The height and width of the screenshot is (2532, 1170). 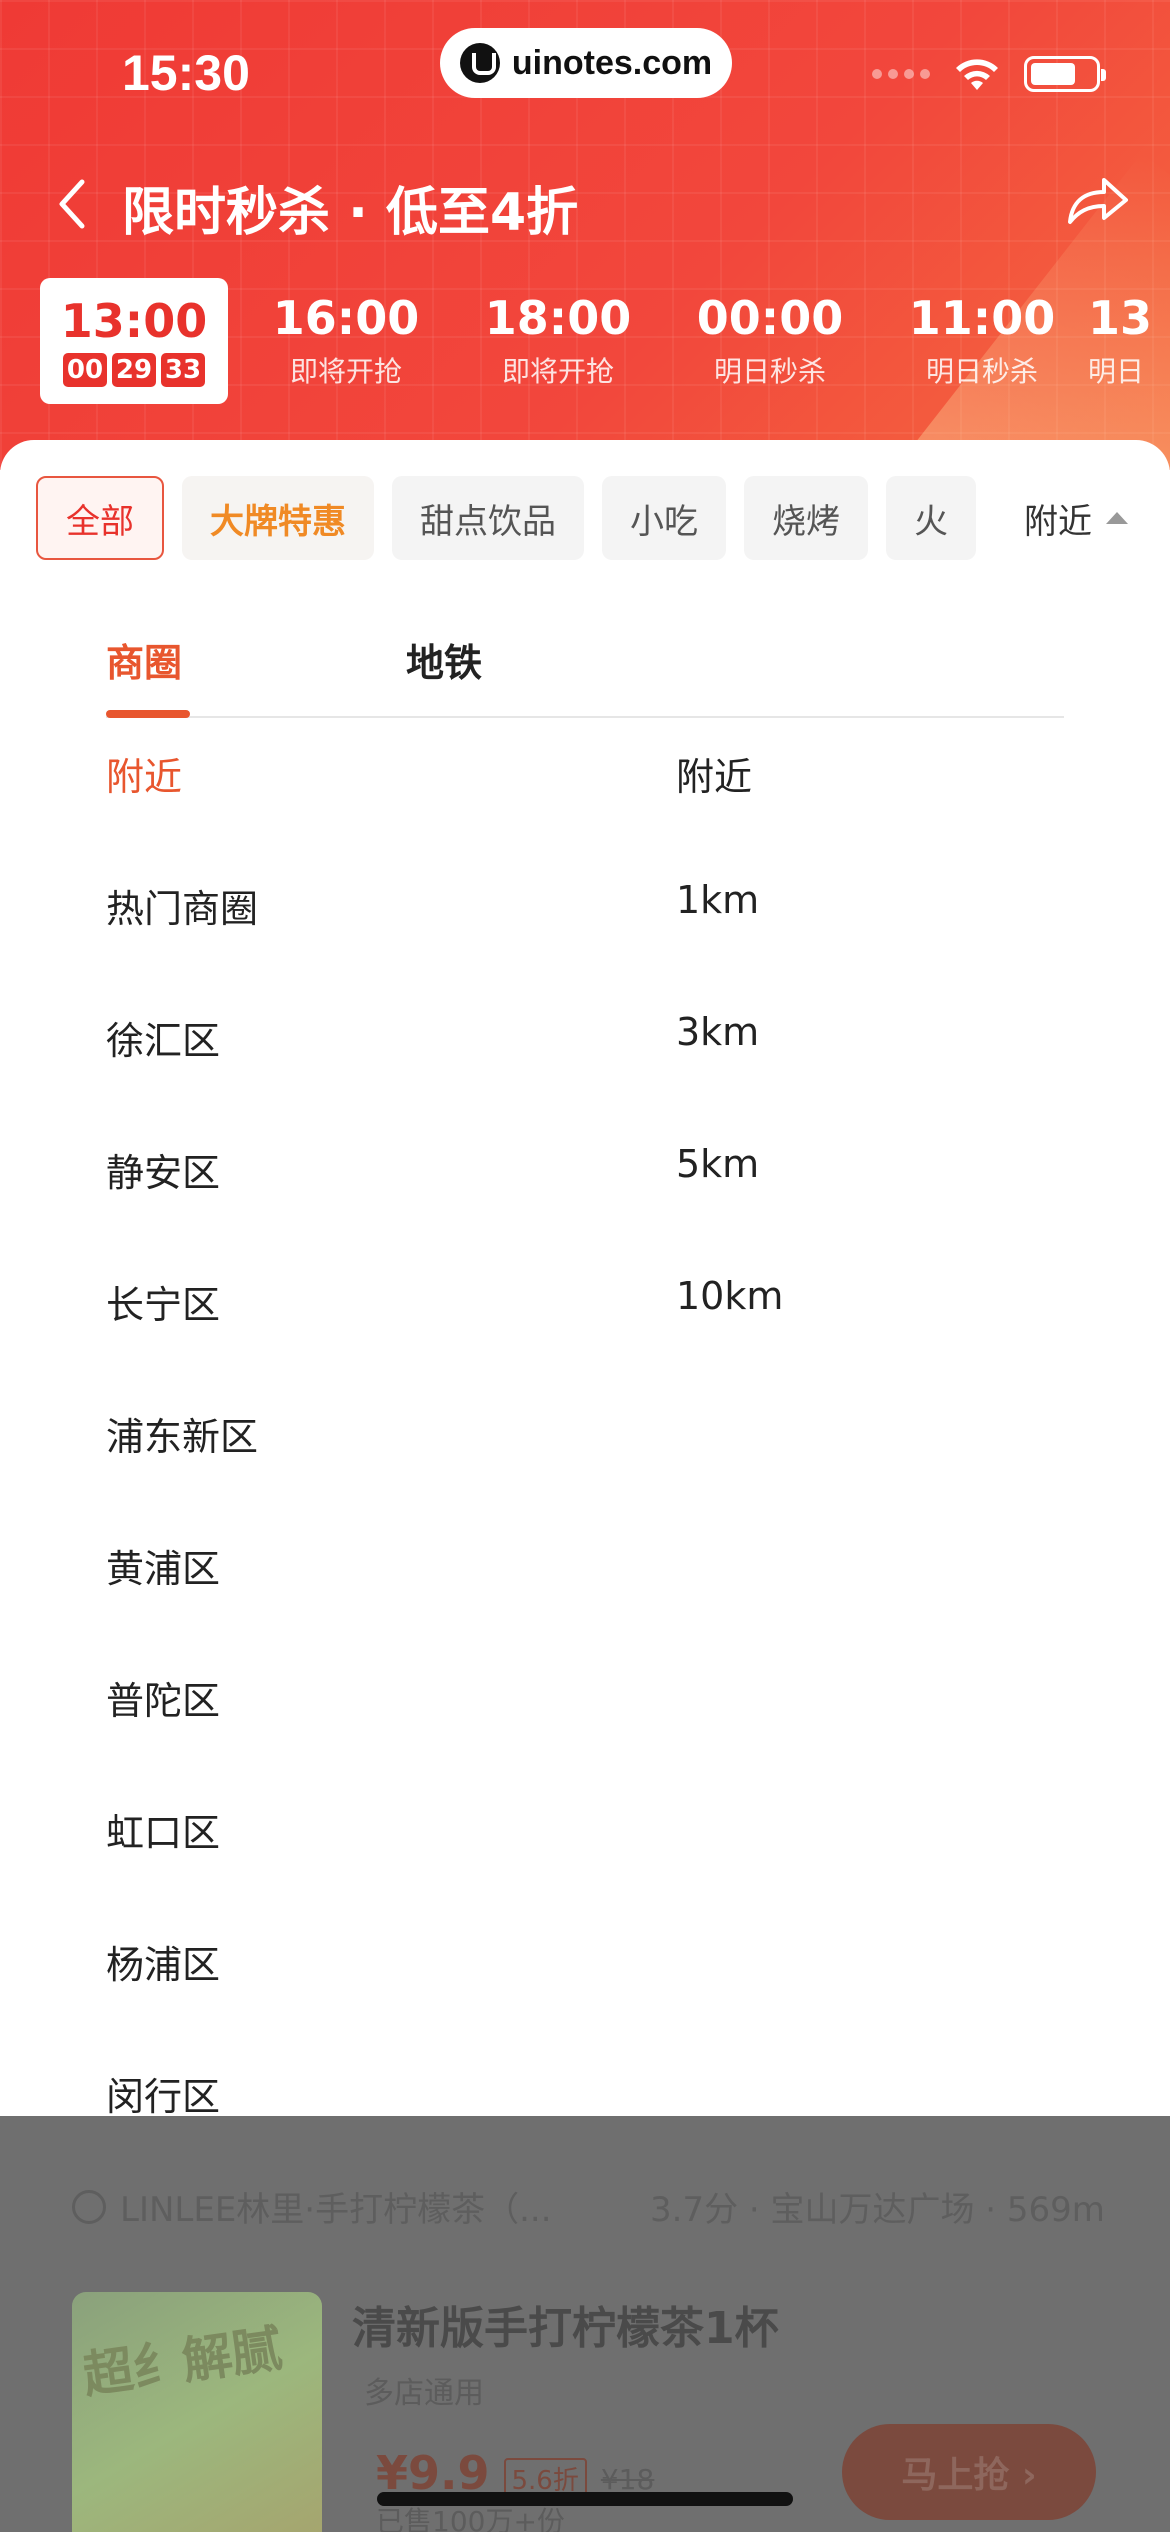 What do you see at coordinates (612, 62) in the screenshot?
I see `url-text: uinotes.com` at bounding box center [612, 62].